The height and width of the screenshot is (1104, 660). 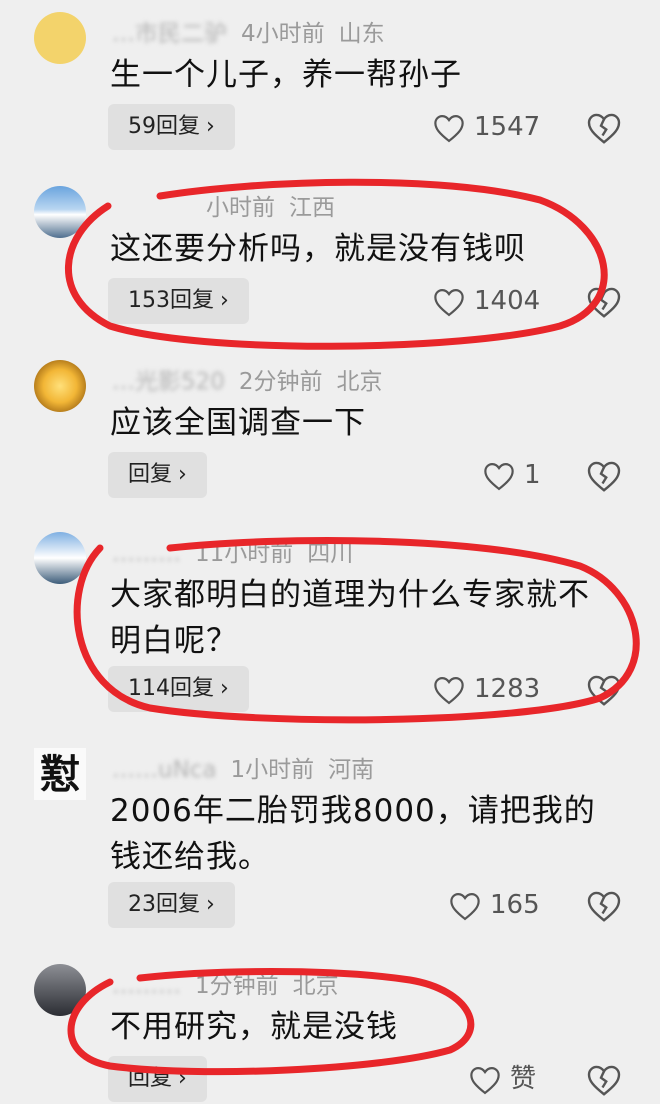 What do you see at coordinates (532, 475) in the screenshot?
I see `like-count: 1` at bounding box center [532, 475].